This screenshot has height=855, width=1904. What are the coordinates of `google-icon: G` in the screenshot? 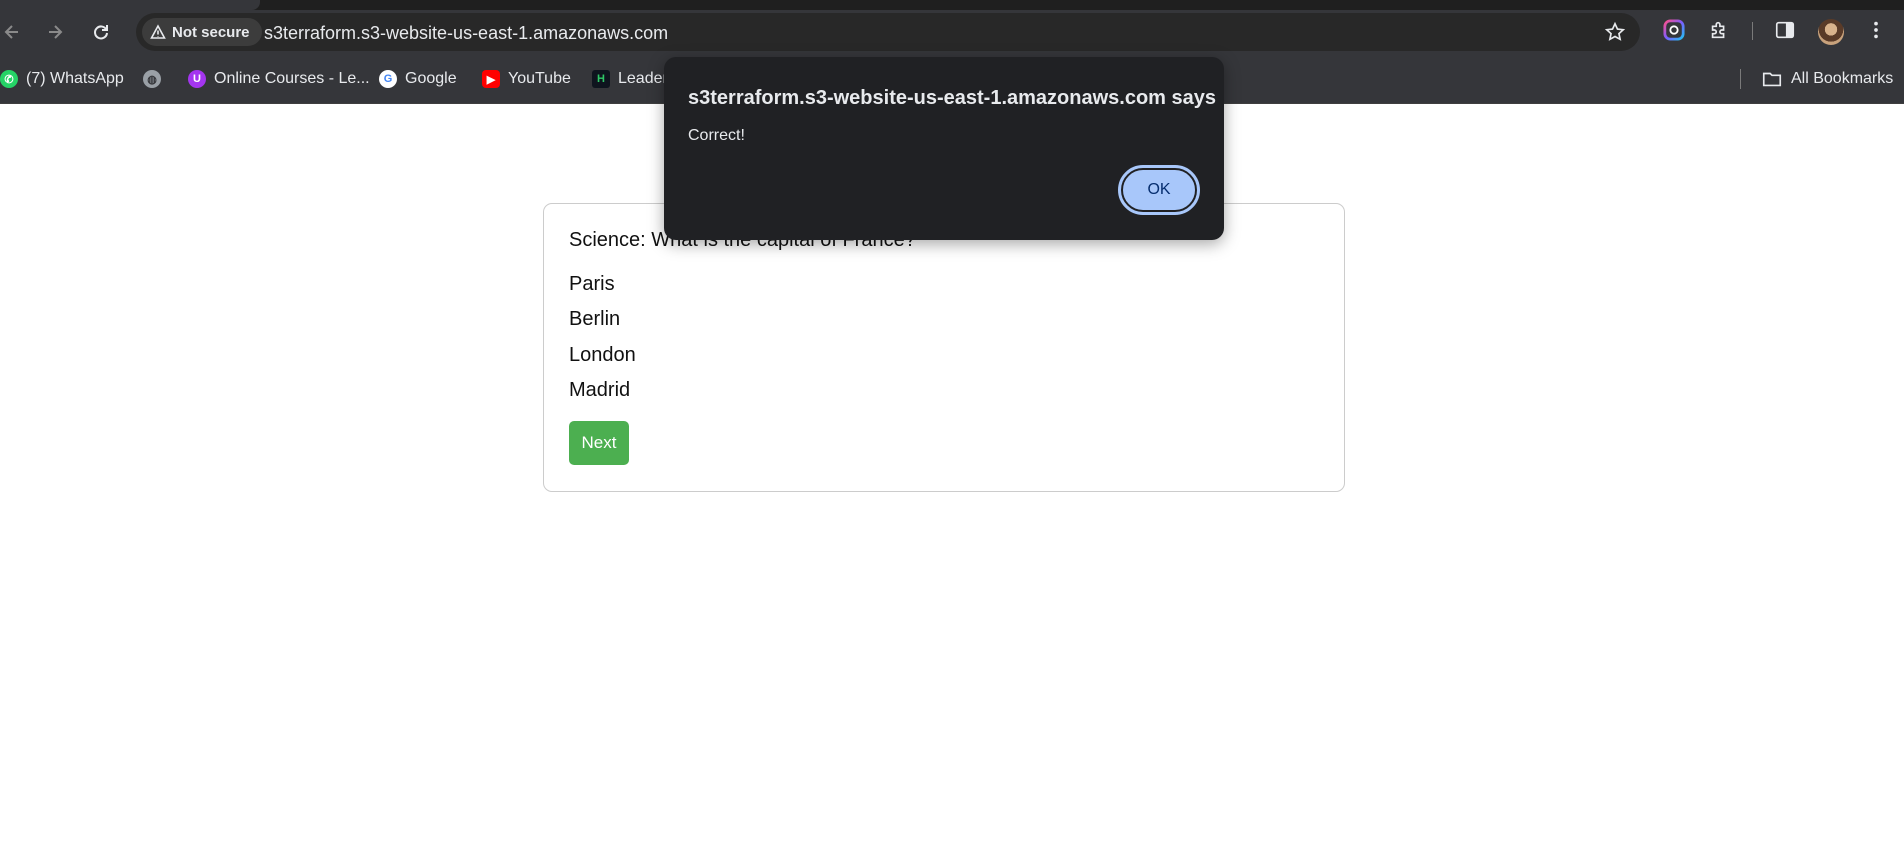 It's located at (388, 79).